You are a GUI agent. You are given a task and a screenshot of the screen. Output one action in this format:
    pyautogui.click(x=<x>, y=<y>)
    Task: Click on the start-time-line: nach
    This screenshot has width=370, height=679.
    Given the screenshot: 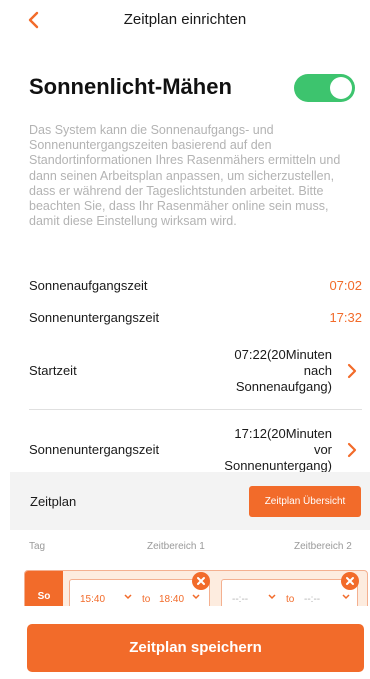 What is the action you would take?
    pyautogui.click(x=317, y=370)
    